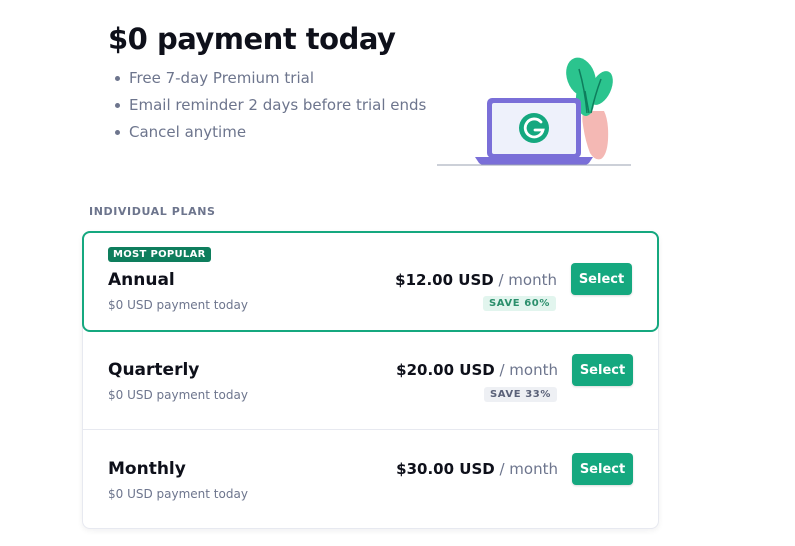  I want to click on plan-price: $20.00 USD / month, so click(477, 370).